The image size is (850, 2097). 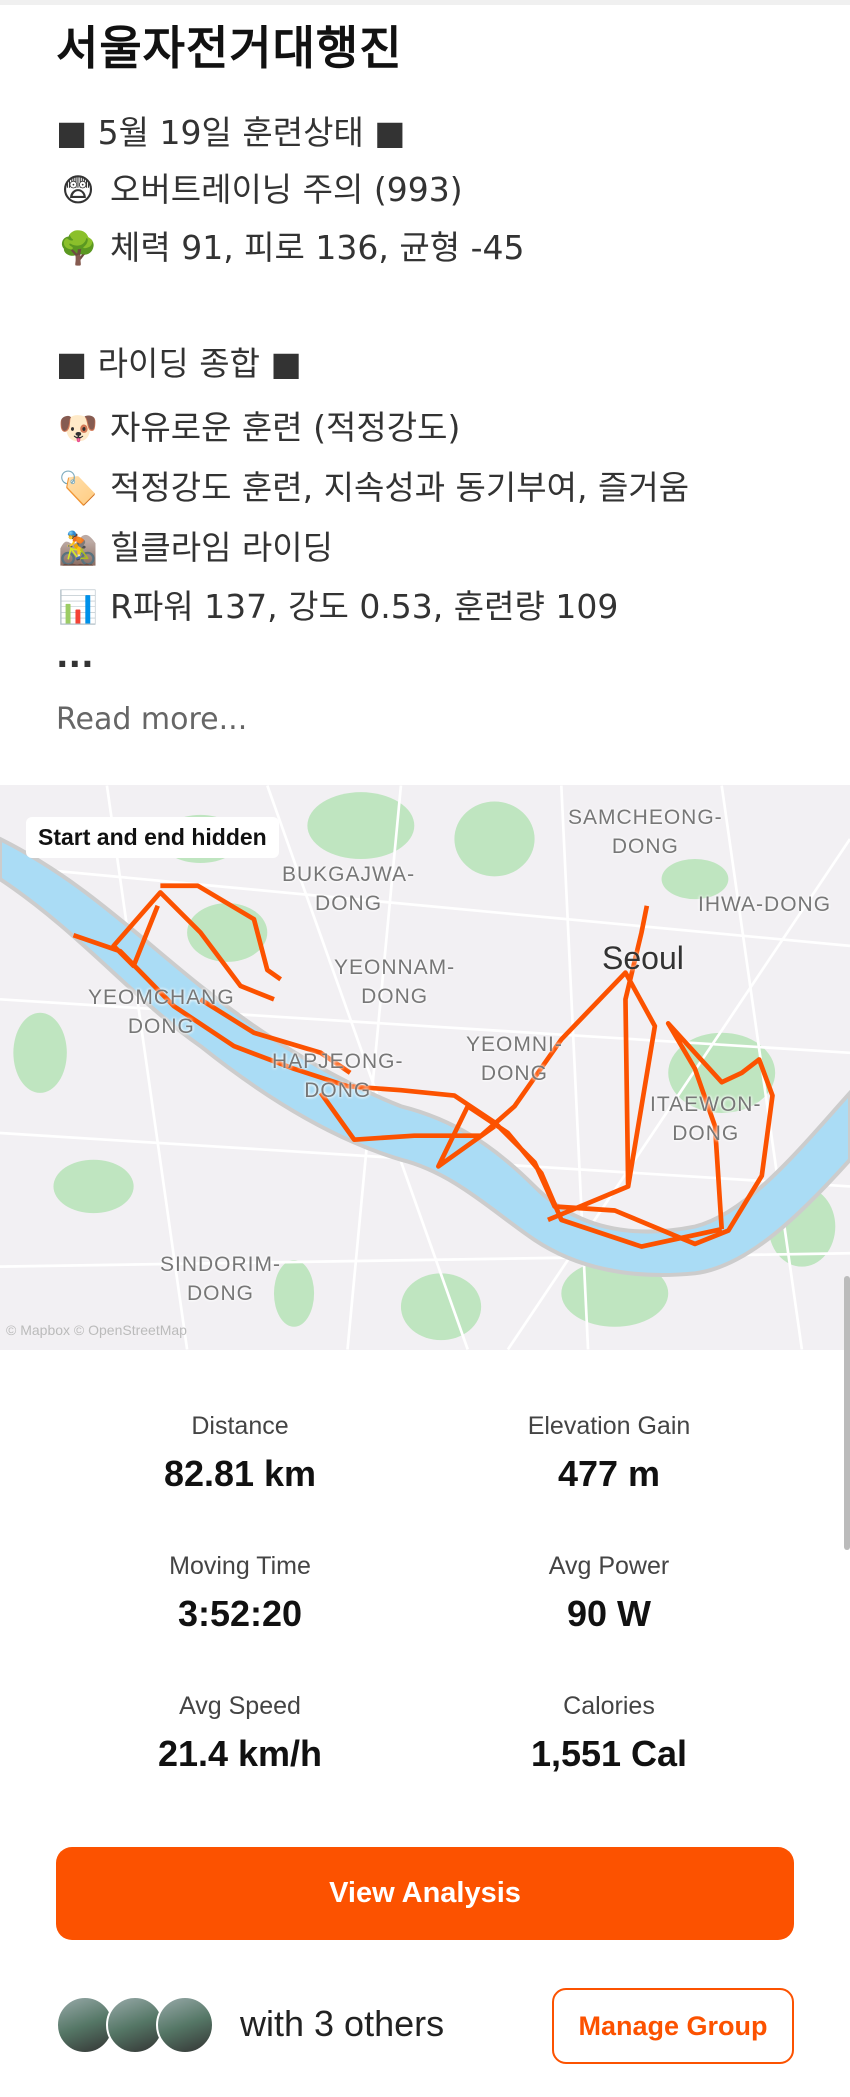 I want to click on description-line: 📊 R파워 137, 강도 0.53, 훈련량 109, so click(x=337, y=604).